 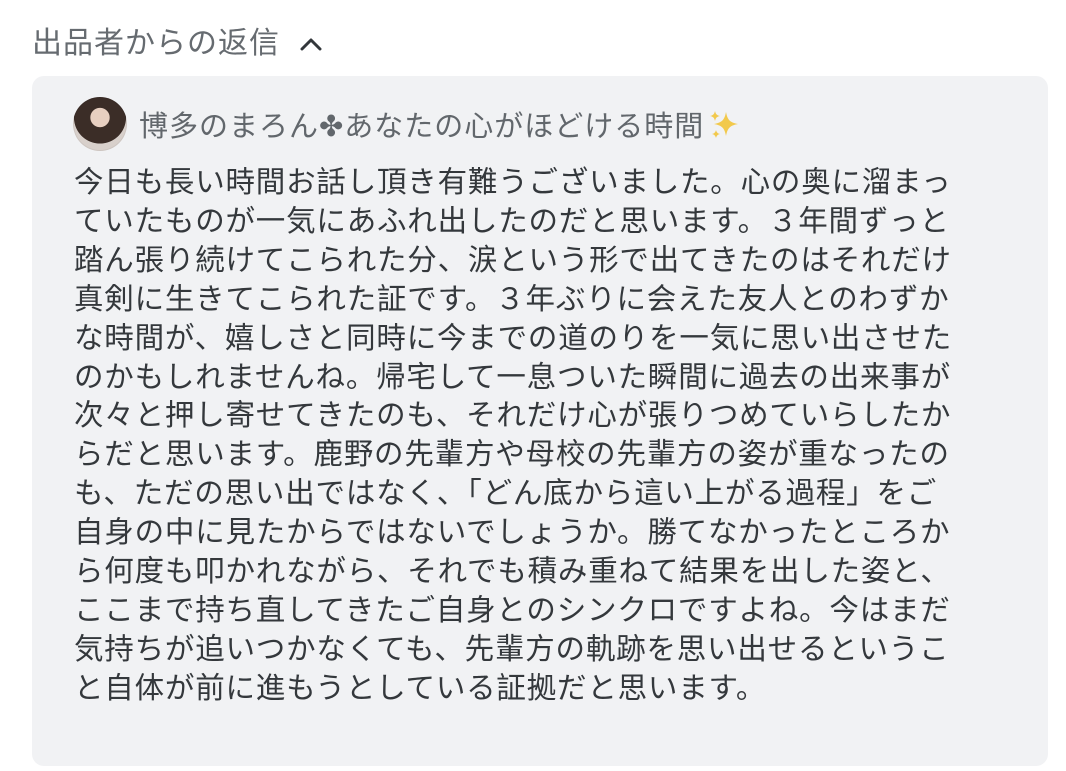 What do you see at coordinates (100, 124) in the screenshot?
I see `avatar` at bounding box center [100, 124].